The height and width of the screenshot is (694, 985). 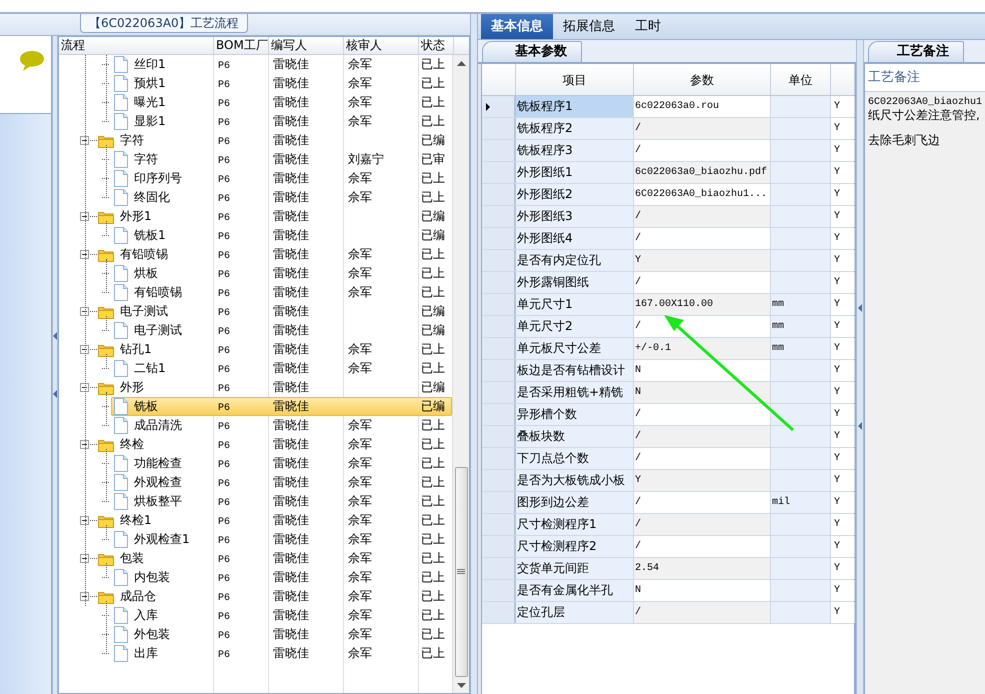 What do you see at coordinates (702, 79) in the screenshot?
I see `column-header: 参数` at bounding box center [702, 79].